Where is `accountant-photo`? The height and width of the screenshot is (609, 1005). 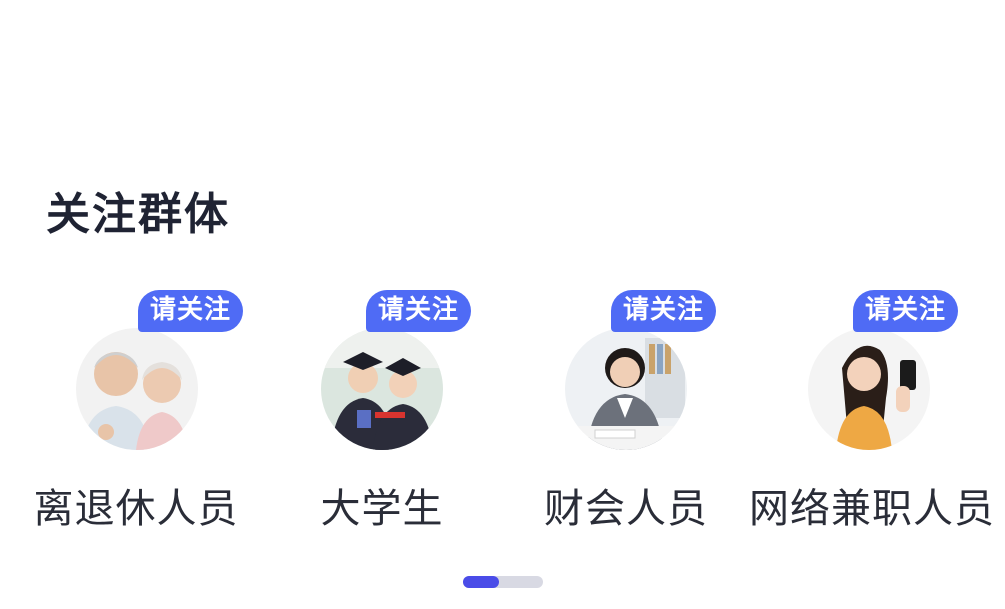 accountant-photo is located at coordinates (626, 389).